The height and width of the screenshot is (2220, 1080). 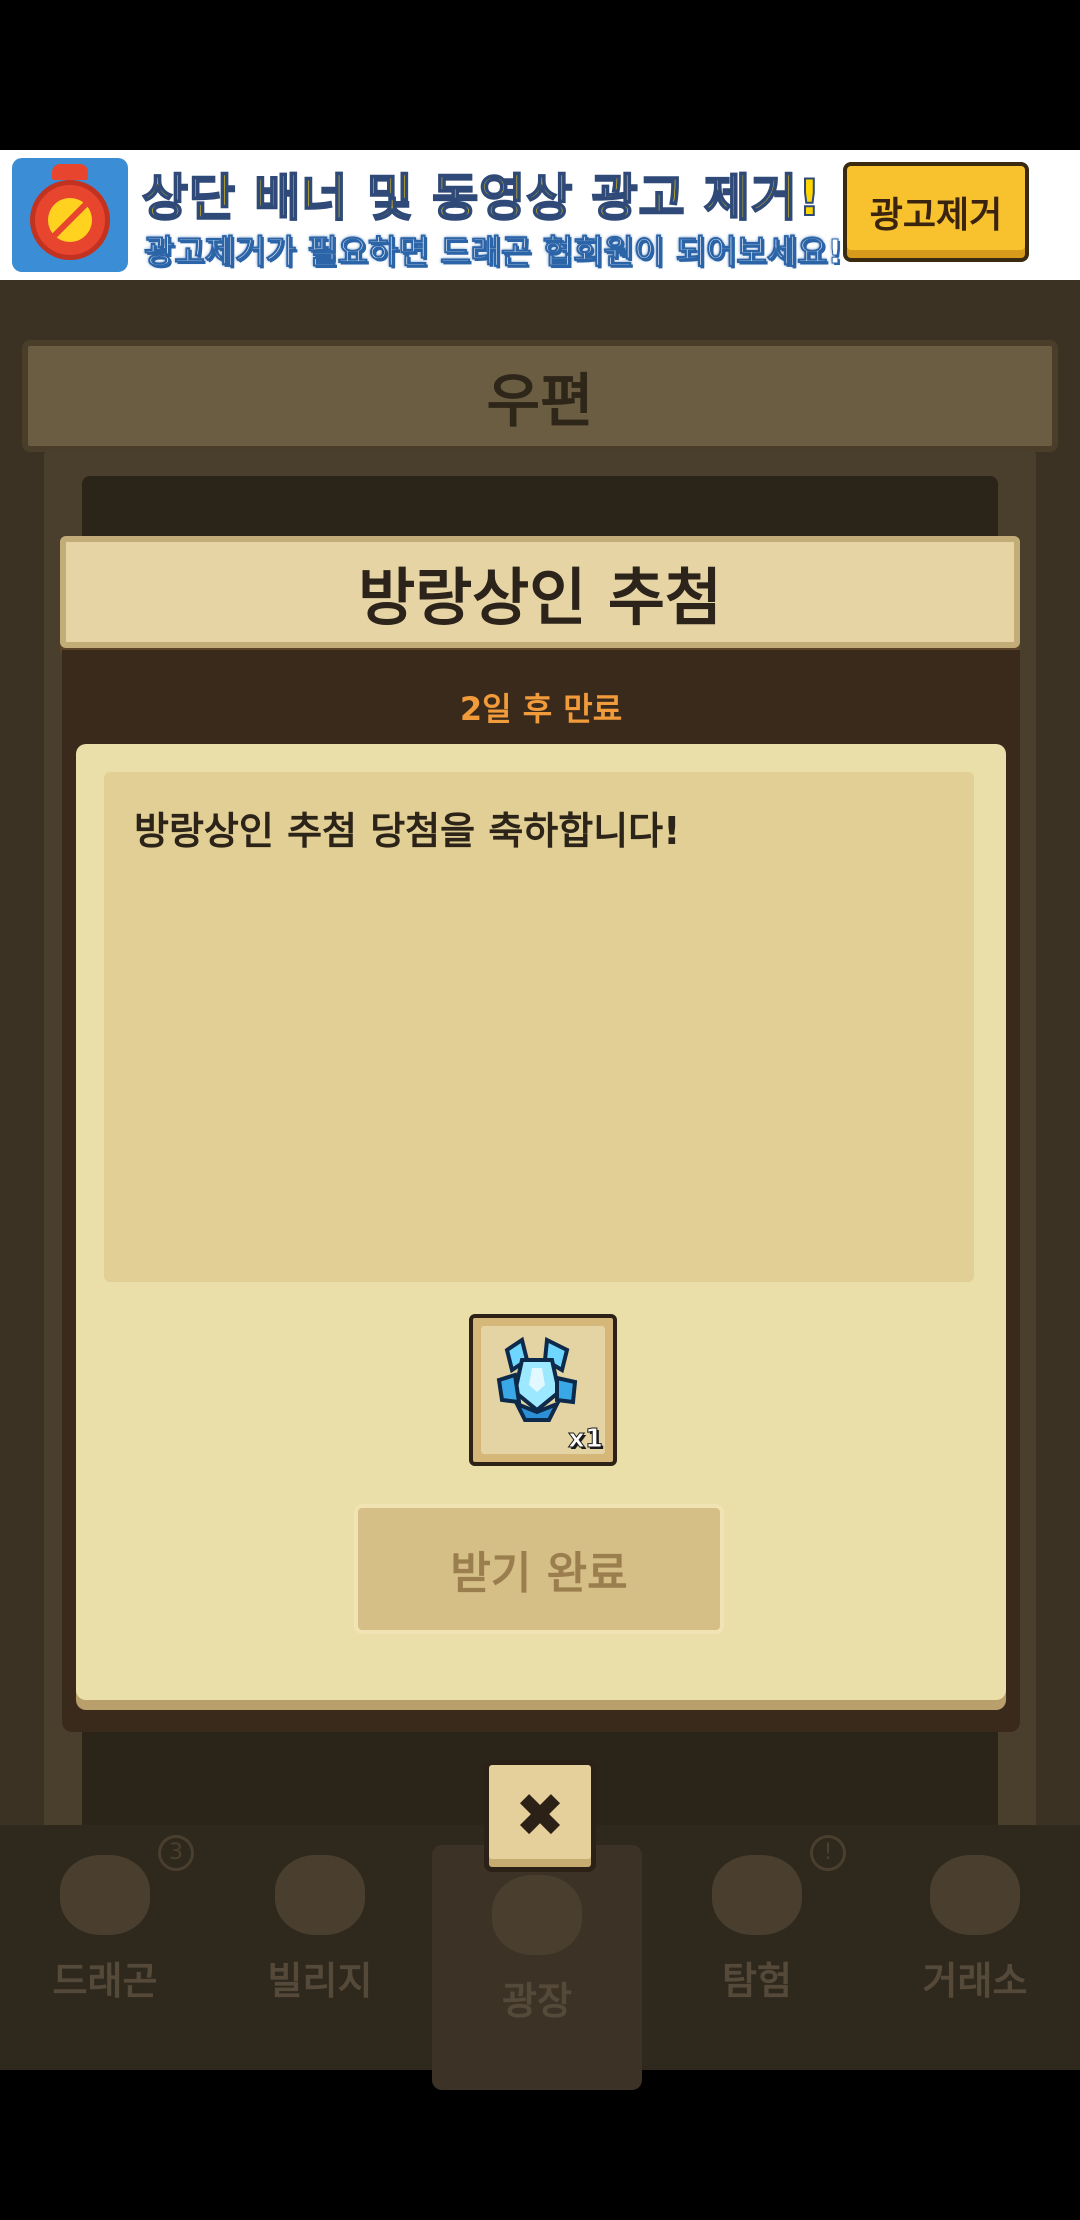 What do you see at coordinates (586, 1439) in the screenshot?
I see `reward-quantity: x1` at bounding box center [586, 1439].